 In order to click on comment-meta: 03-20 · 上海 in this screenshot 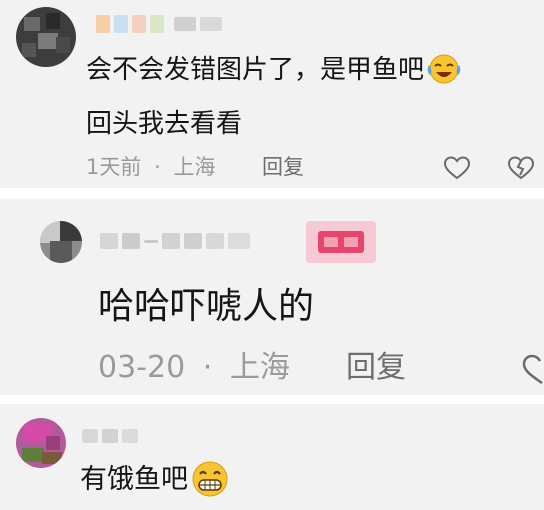, I will do `click(194, 368)`.